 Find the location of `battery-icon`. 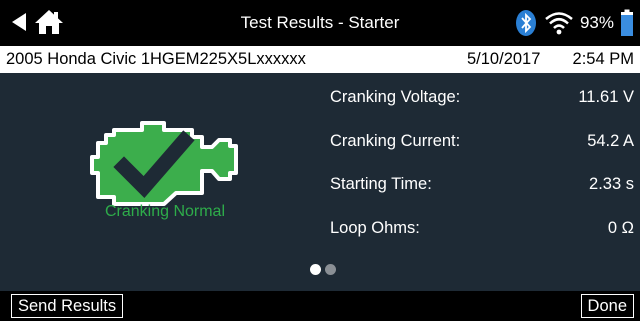

battery-icon is located at coordinates (627, 22).